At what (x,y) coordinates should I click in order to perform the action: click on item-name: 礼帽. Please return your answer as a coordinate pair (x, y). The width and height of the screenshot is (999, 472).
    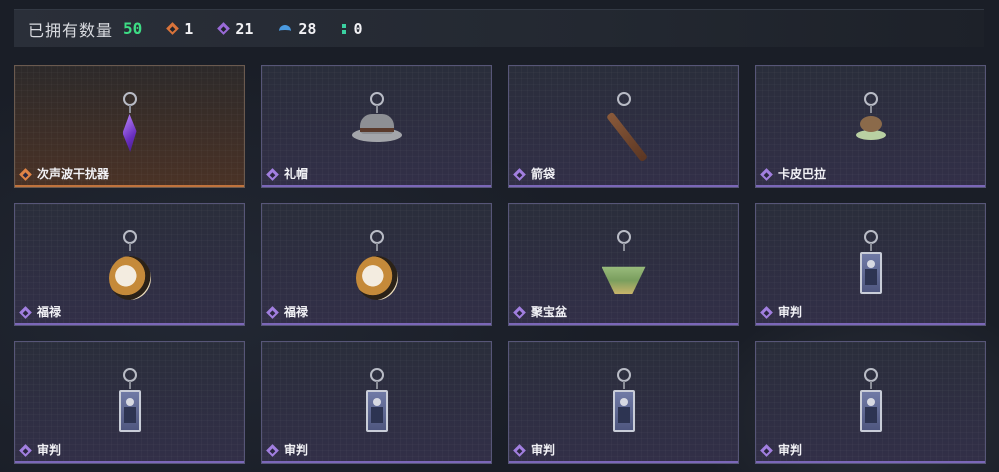
    Looking at the image, I should click on (296, 174).